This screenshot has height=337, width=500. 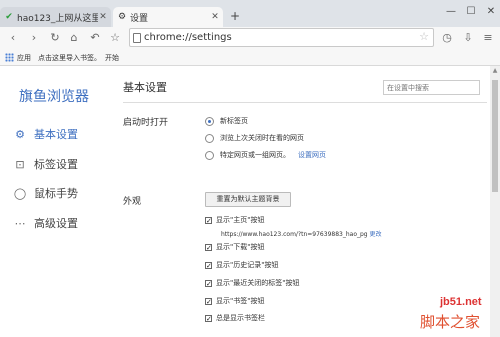 What do you see at coordinates (54, 97) in the screenshot?
I see `brand-name: 旗鱼浏览器` at bounding box center [54, 97].